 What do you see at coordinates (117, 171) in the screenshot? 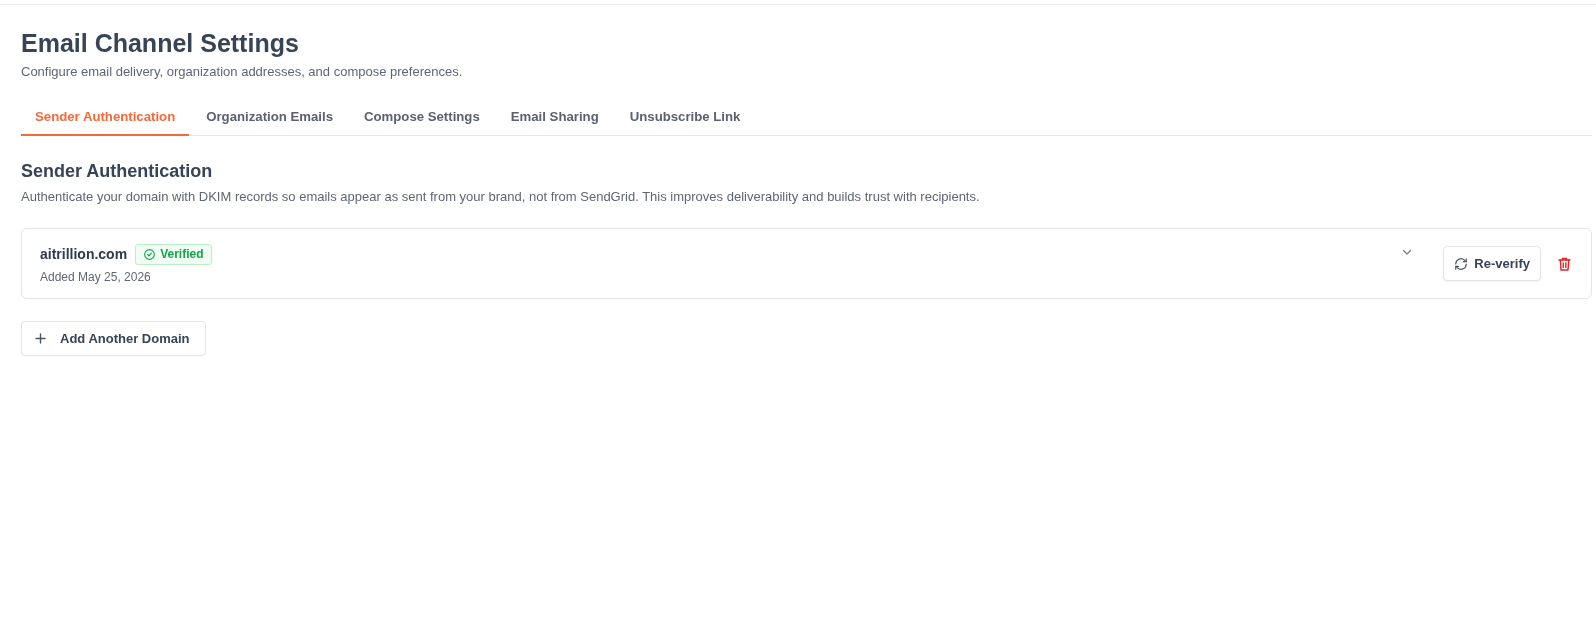
I see `section-title: Sender Authentication` at bounding box center [117, 171].